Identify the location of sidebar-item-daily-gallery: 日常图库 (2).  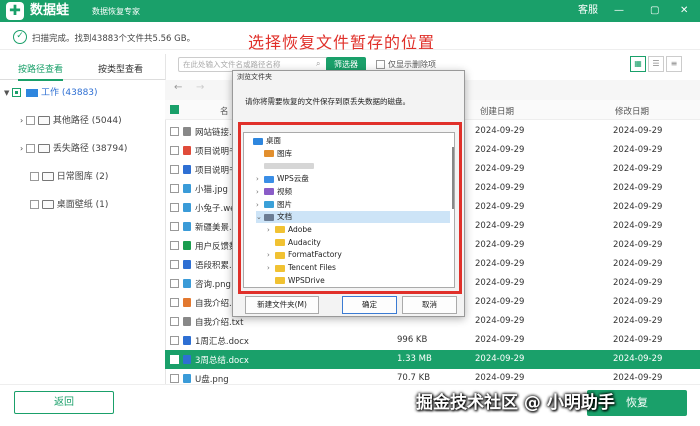
(69, 177).